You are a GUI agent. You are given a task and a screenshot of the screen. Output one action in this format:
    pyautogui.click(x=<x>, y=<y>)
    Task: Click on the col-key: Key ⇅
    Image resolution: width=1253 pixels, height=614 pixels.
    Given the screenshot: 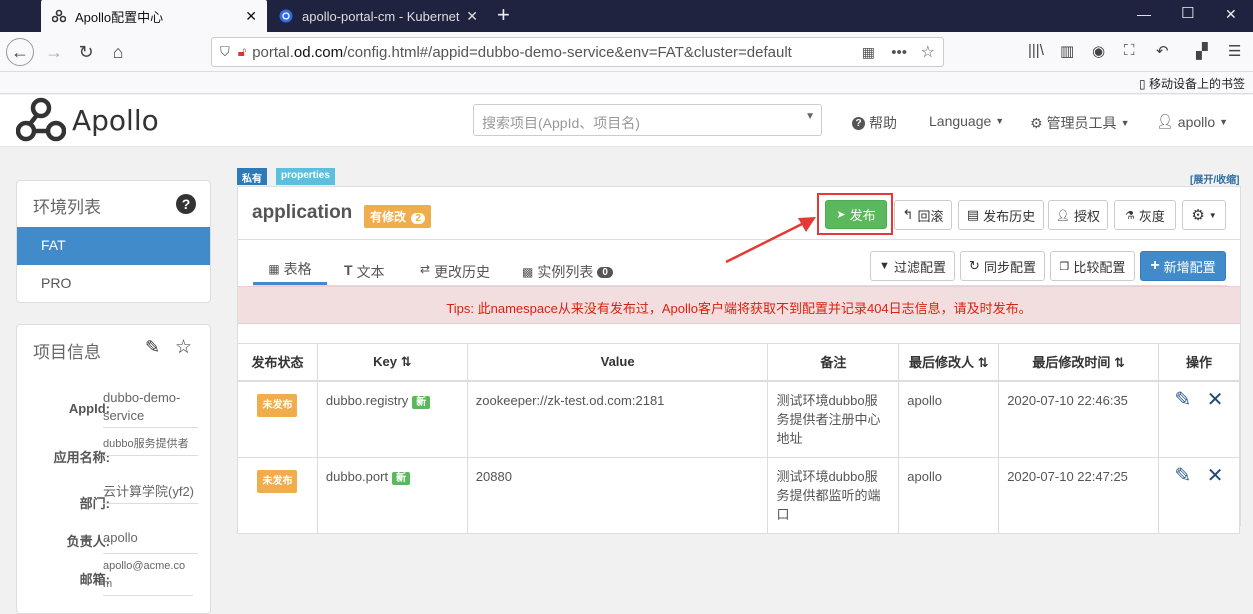 What is the action you would take?
    pyautogui.click(x=392, y=362)
    